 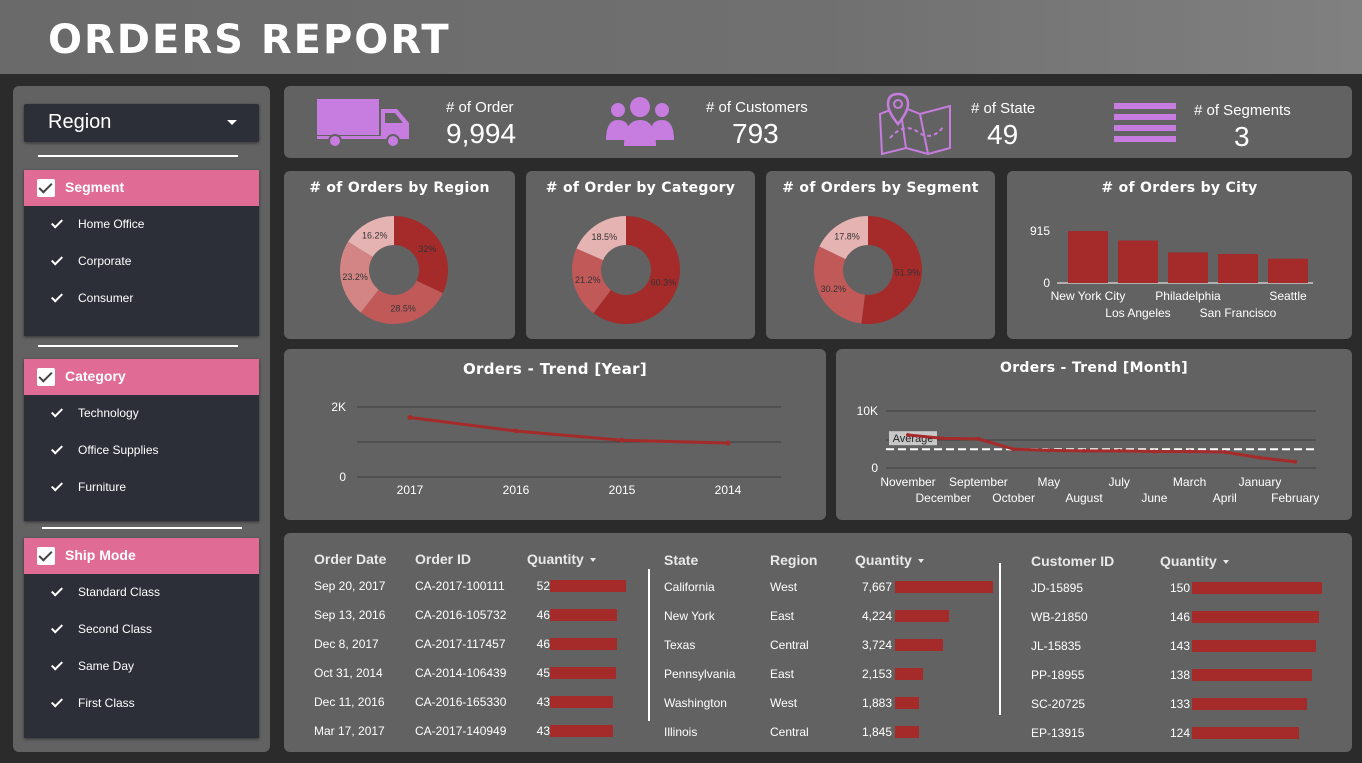 I want to click on filter-item-same-day: Same Day, so click(x=141, y=666).